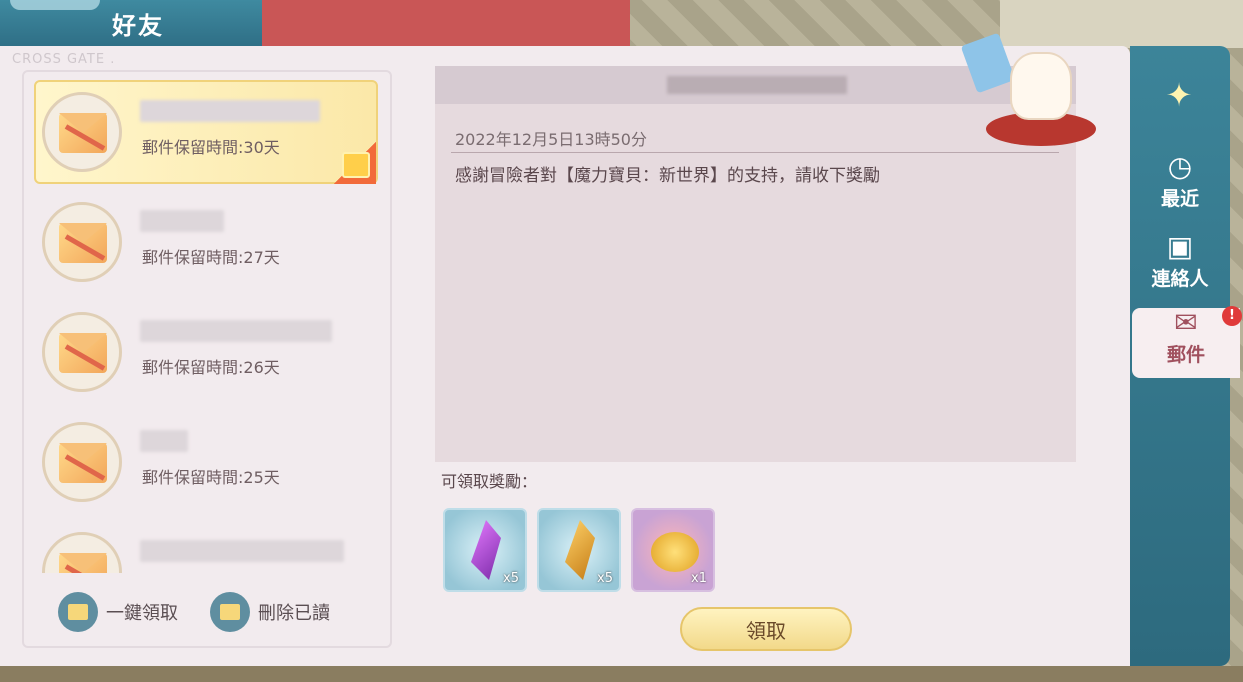  What do you see at coordinates (440, 24) in the screenshot?
I see `background-roof` at bounding box center [440, 24].